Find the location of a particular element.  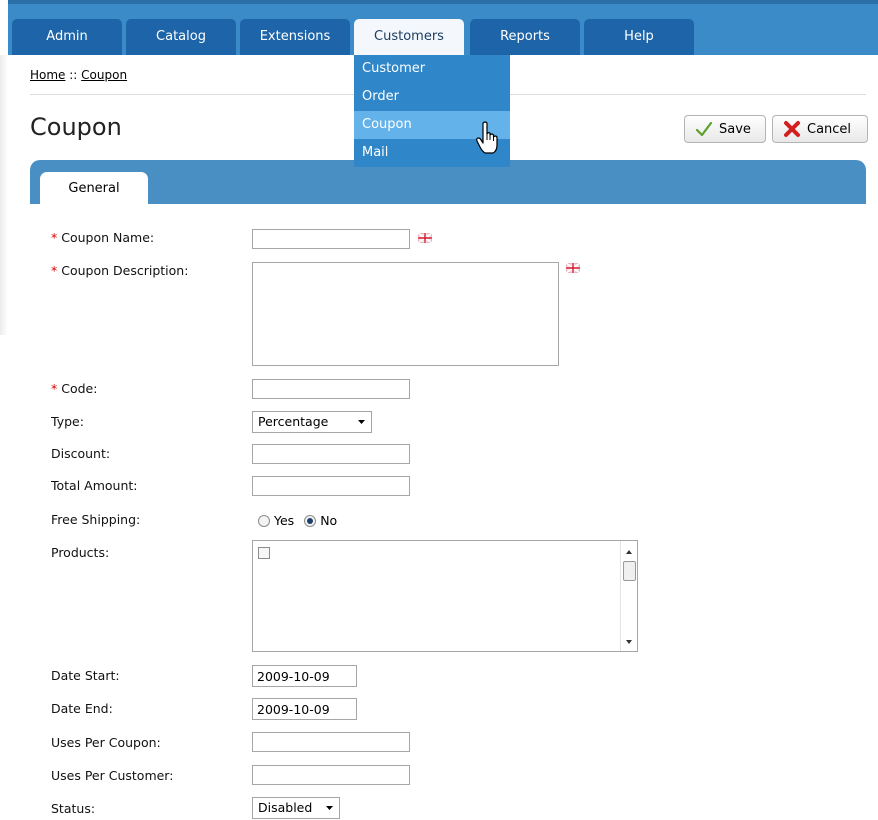

coupon-description-textarea is located at coordinates (405, 314).